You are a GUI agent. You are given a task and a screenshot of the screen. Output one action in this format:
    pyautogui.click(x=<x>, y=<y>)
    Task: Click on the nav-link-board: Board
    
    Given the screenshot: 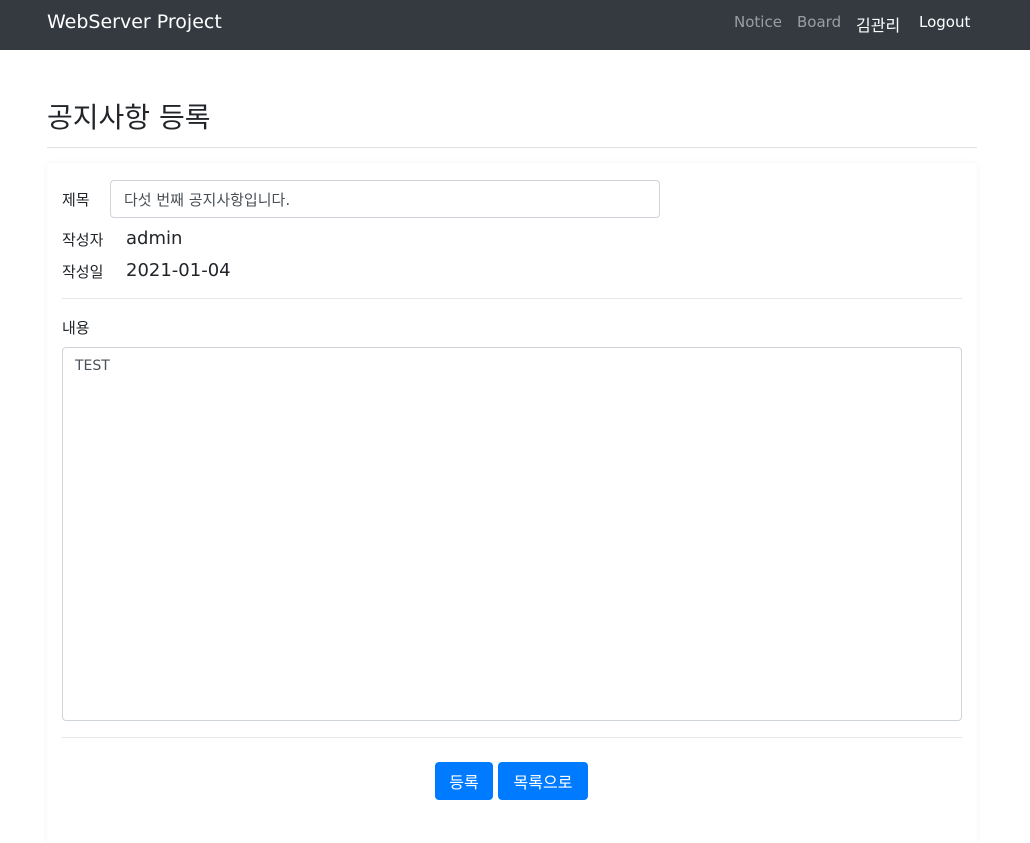 What is the action you would take?
    pyautogui.click(x=819, y=22)
    